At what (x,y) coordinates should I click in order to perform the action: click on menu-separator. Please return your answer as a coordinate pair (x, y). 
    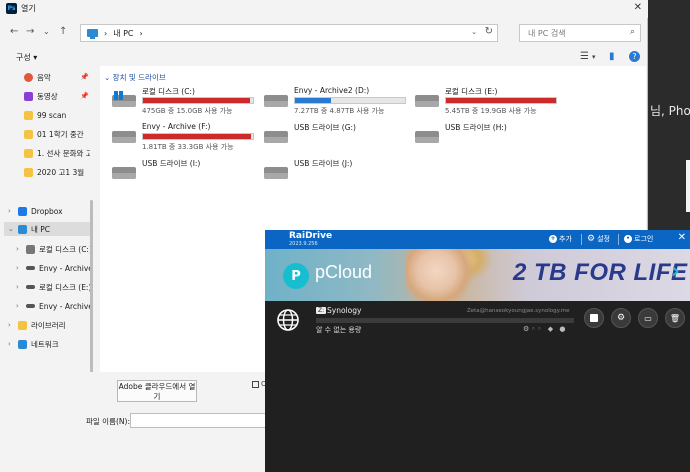
    Looking at the image, I should click on (618, 239).